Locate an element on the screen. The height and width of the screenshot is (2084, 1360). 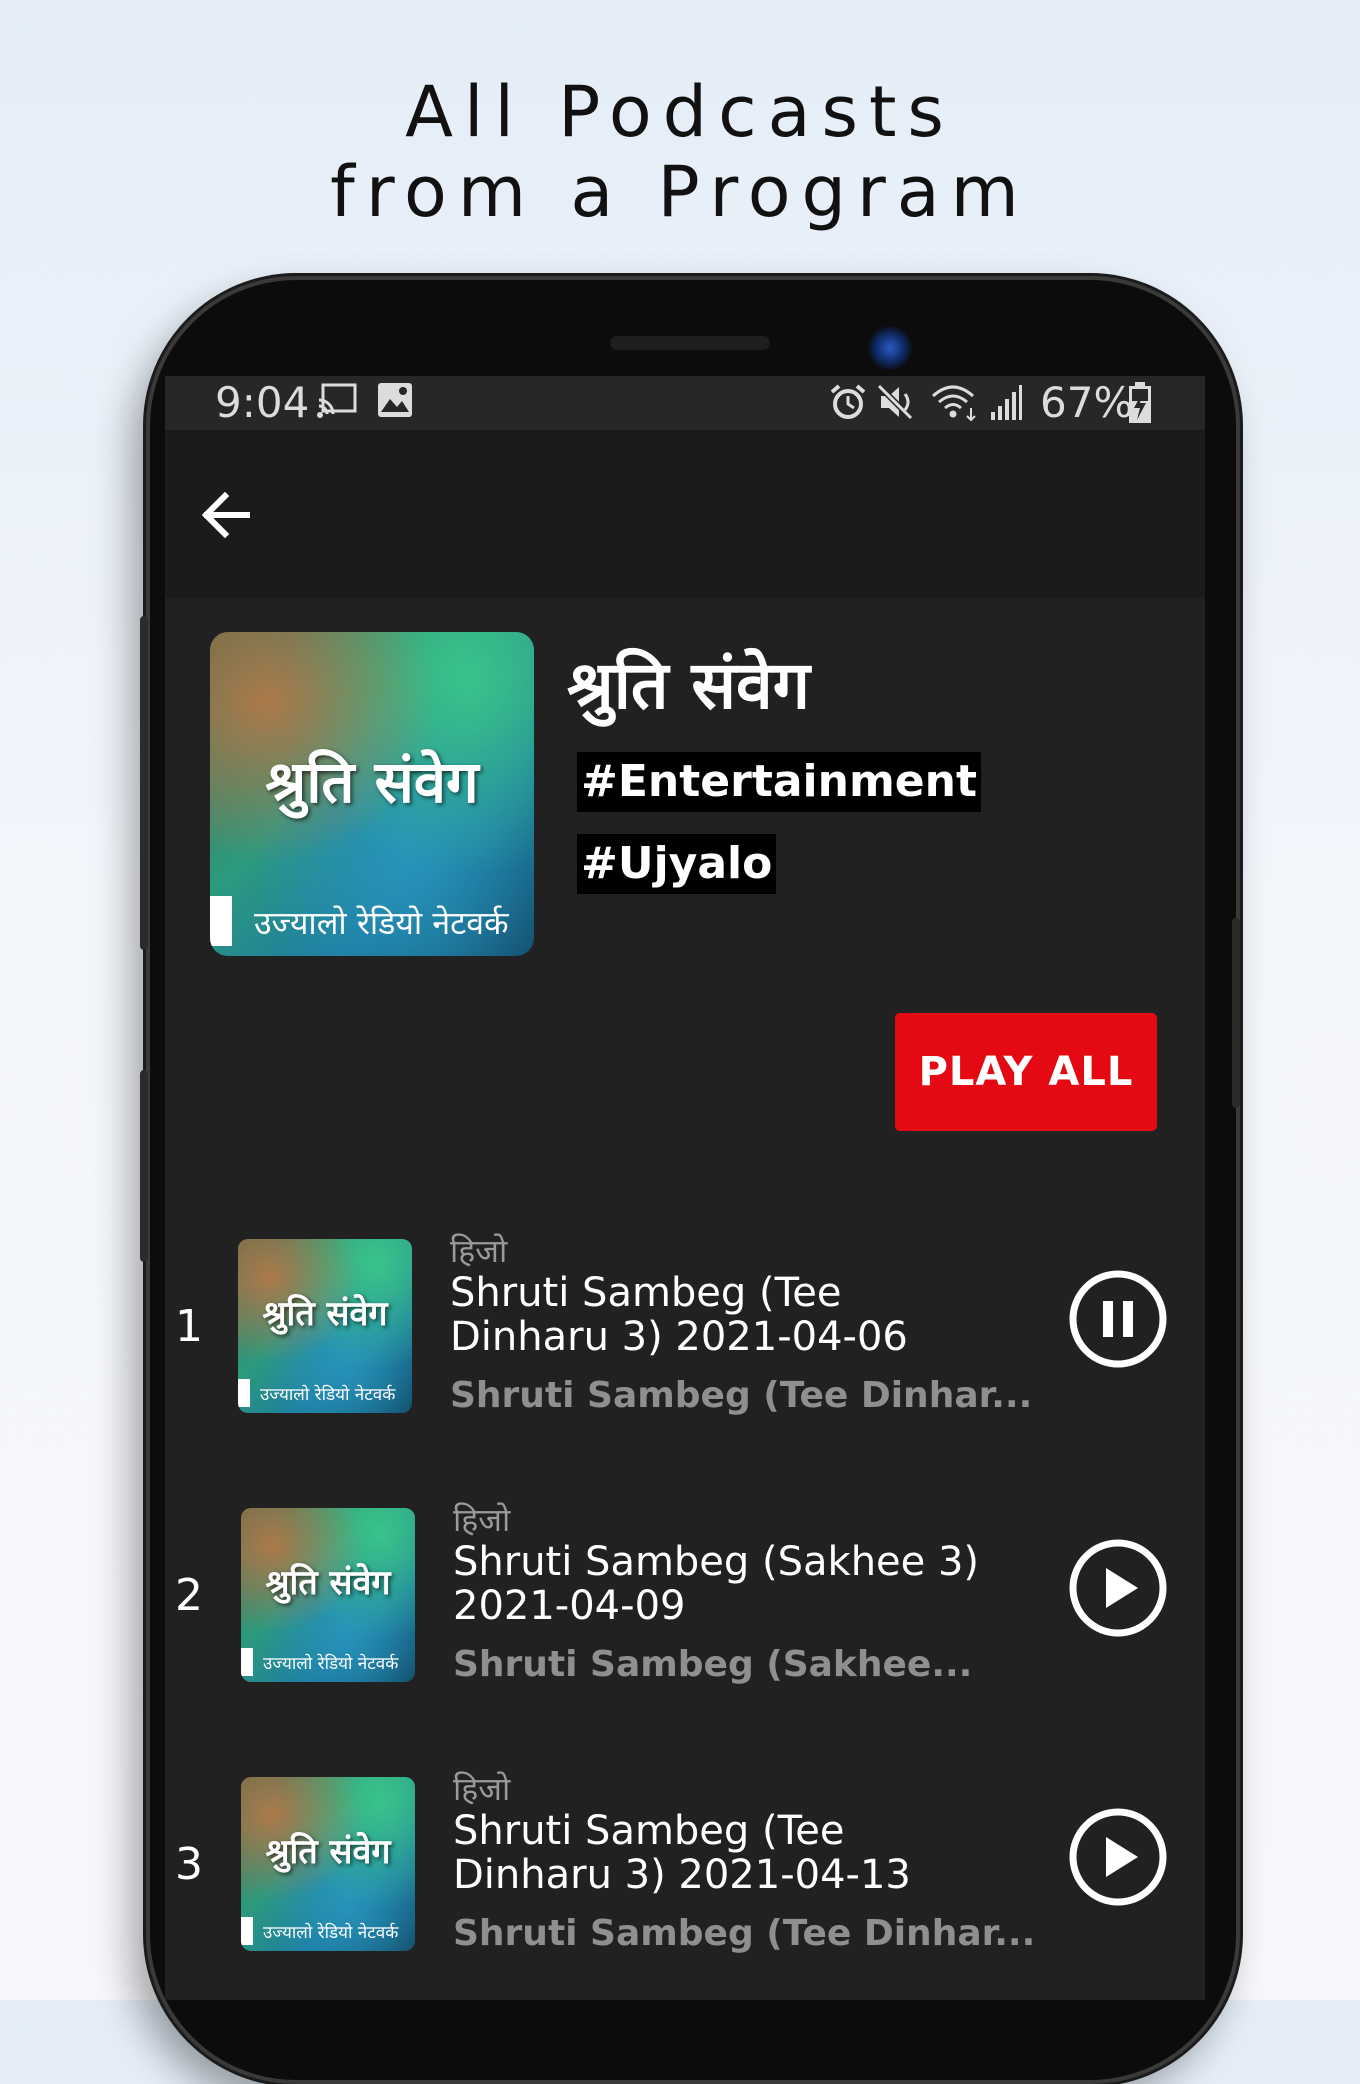
battery-charging-icon is located at coordinates (1140, 402).